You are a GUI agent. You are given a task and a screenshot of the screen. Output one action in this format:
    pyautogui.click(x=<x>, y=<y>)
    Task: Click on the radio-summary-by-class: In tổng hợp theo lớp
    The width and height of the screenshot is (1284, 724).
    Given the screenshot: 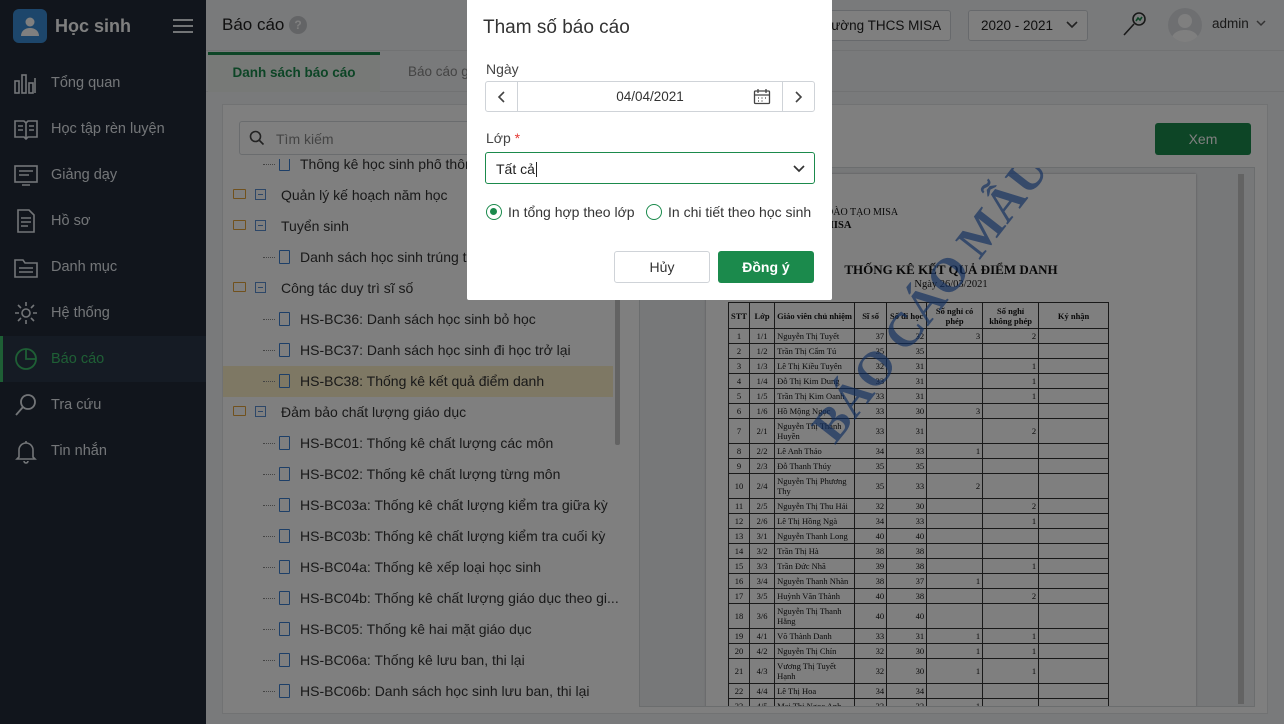 What is the action you would take?
    pyautogui.click(x=560, y=212)
    